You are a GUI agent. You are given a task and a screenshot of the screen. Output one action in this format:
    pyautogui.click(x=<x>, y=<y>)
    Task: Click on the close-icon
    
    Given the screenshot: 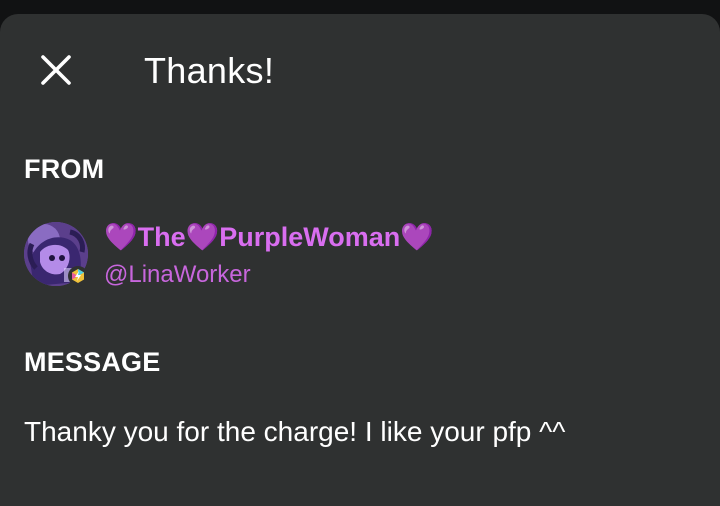 What is the action you would take?
    pyautogui.click(x=56, y=70)
    